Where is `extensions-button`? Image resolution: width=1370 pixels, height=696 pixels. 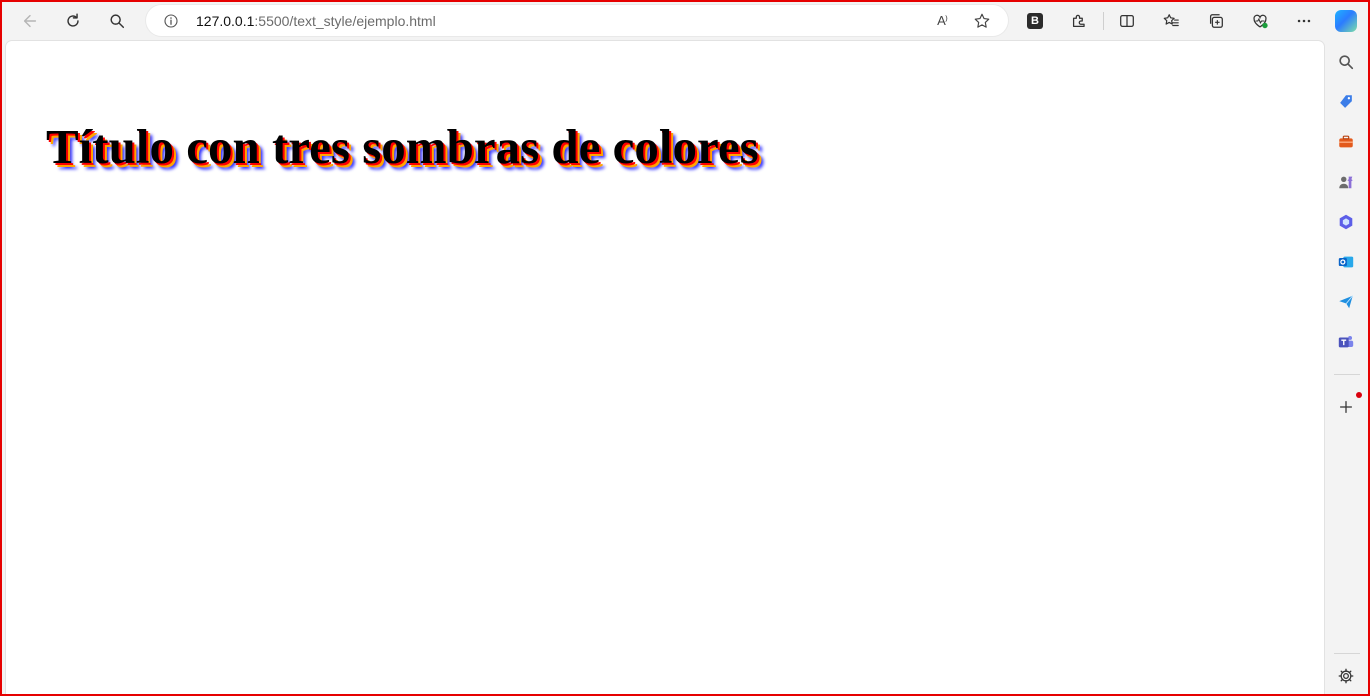
extensions-button is located at coordinates (1079, 21).